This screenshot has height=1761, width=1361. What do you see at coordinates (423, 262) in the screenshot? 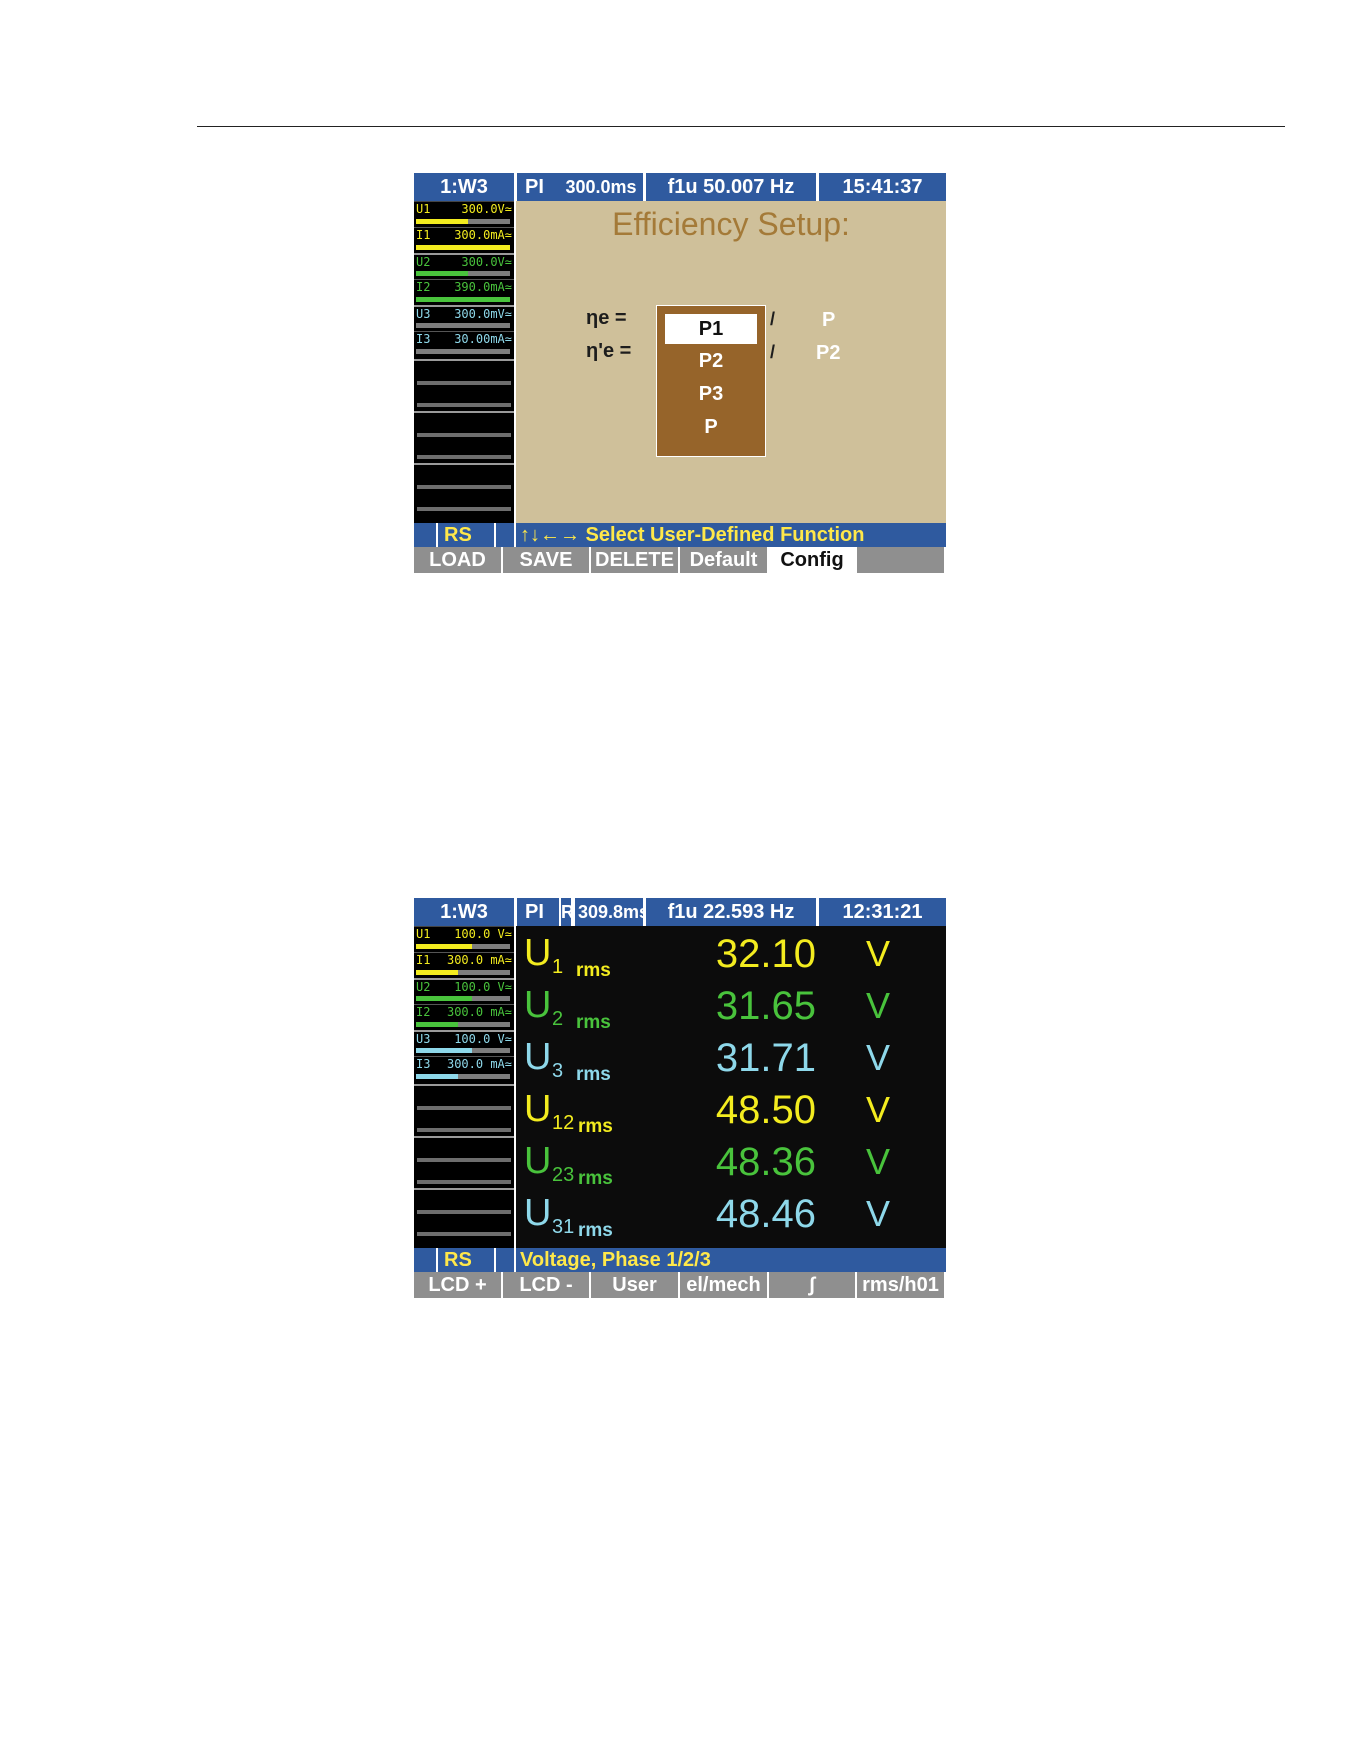
I see `channel-label: U2` at bounding box center [423, 262].